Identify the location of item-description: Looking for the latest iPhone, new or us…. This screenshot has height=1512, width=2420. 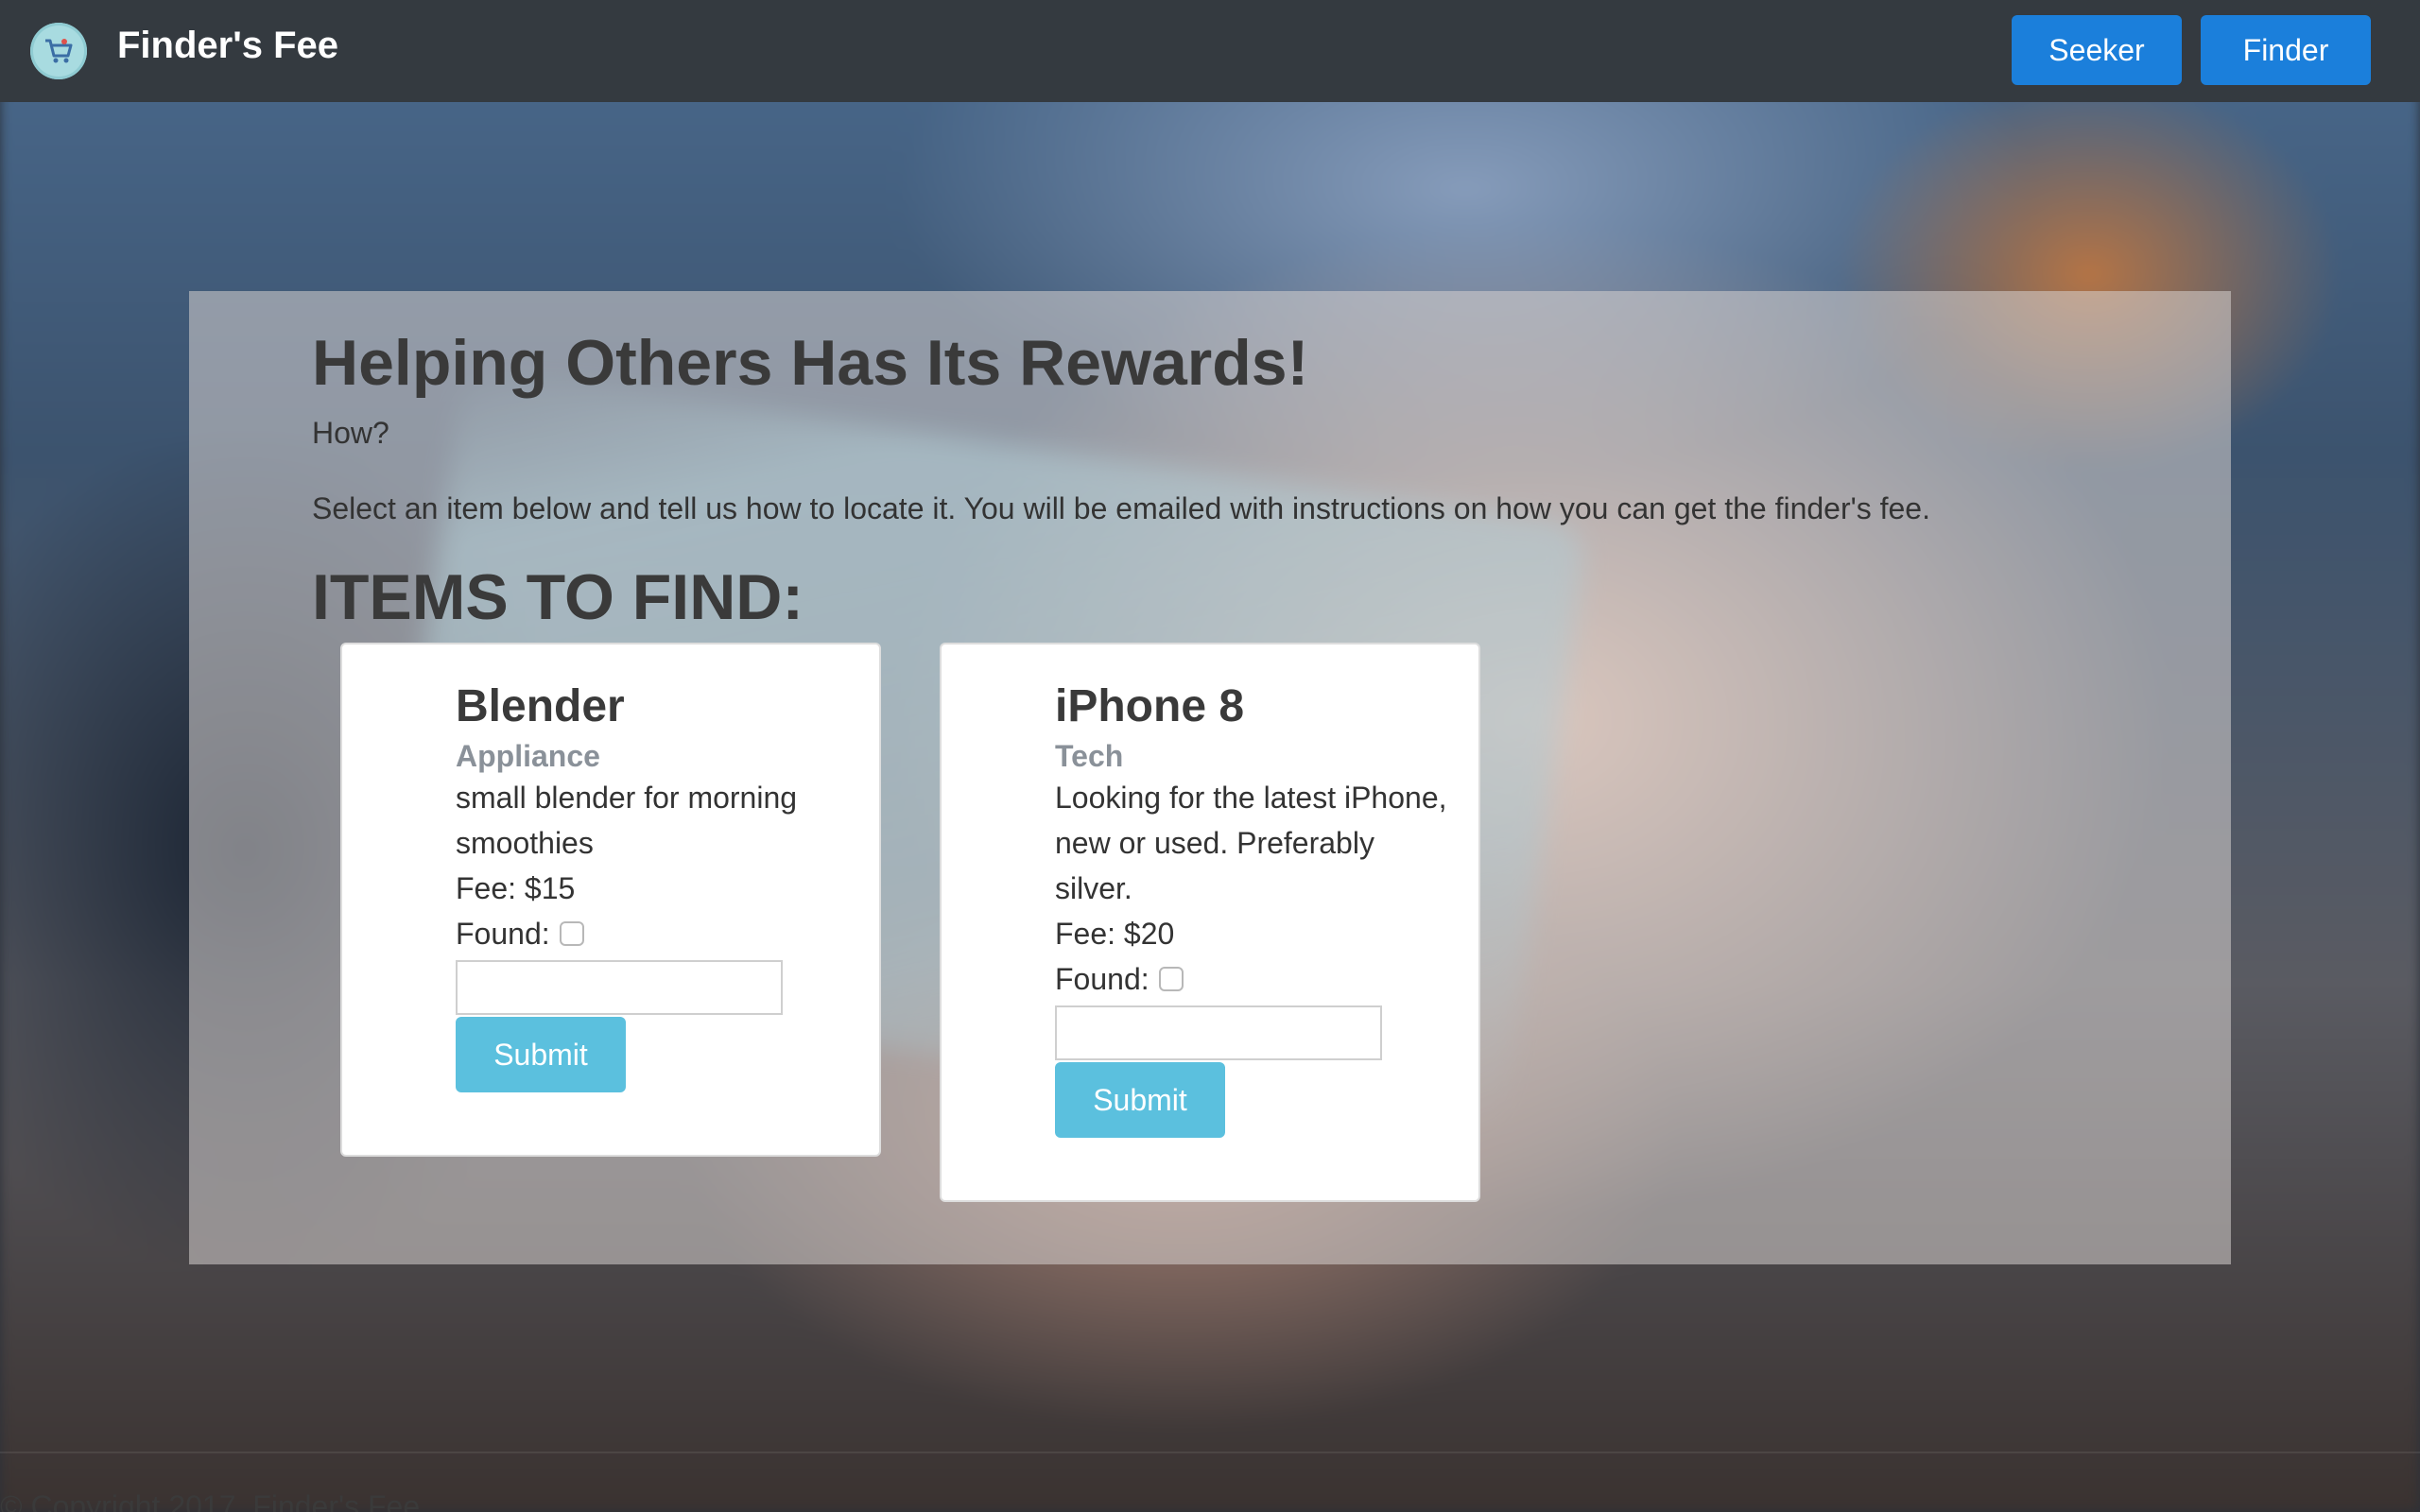
(1251, 843).